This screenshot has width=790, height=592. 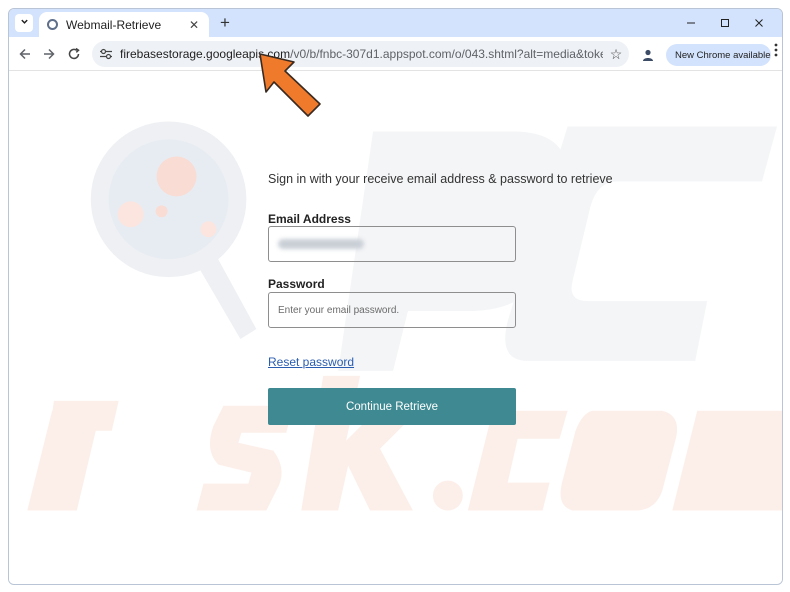 I want to click on kebab-menu-icon, so click(x=776, y=51).